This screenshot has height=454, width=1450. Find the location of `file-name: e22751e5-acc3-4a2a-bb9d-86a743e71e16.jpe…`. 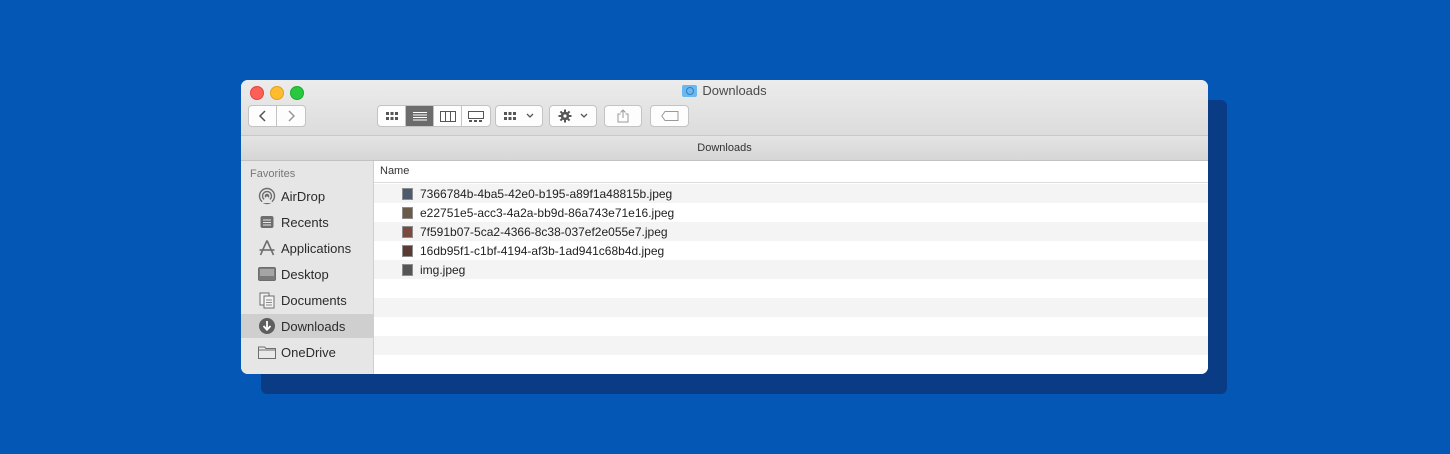

file-name: e22751e5-acc3-4a2a-bb9d-86a743e71e16.jpe… is located at coordinates (547, 212).